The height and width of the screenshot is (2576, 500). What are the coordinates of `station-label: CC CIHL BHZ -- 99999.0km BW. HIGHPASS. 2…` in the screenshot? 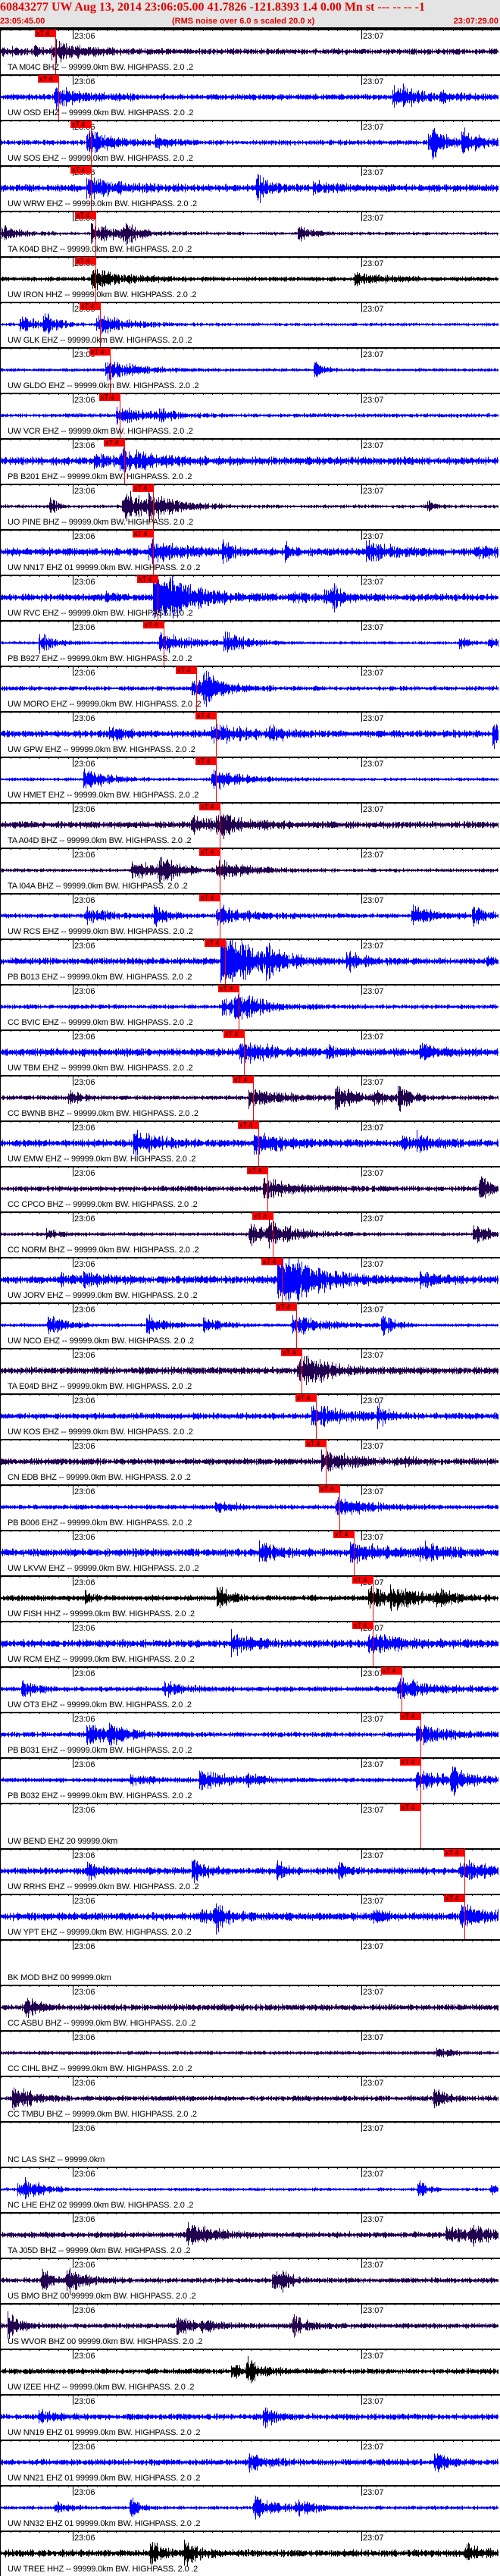 It's located at (100, 2068).